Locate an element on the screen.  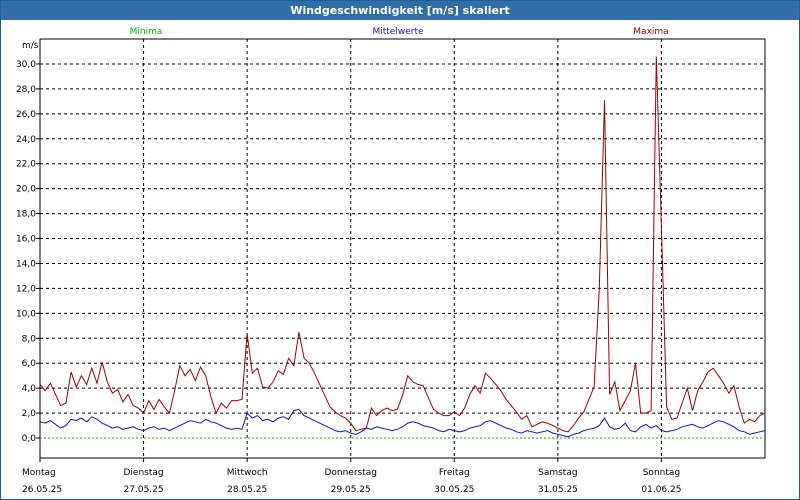
day-name-label: Donnerstag is located at coordinates (350, 473).